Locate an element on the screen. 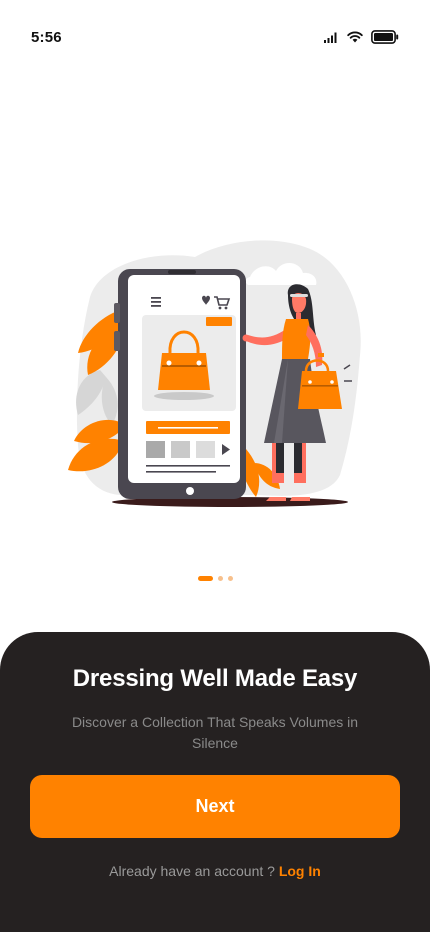 The image size is (430, 932). battery-icon is located at coordinates (385, 37).